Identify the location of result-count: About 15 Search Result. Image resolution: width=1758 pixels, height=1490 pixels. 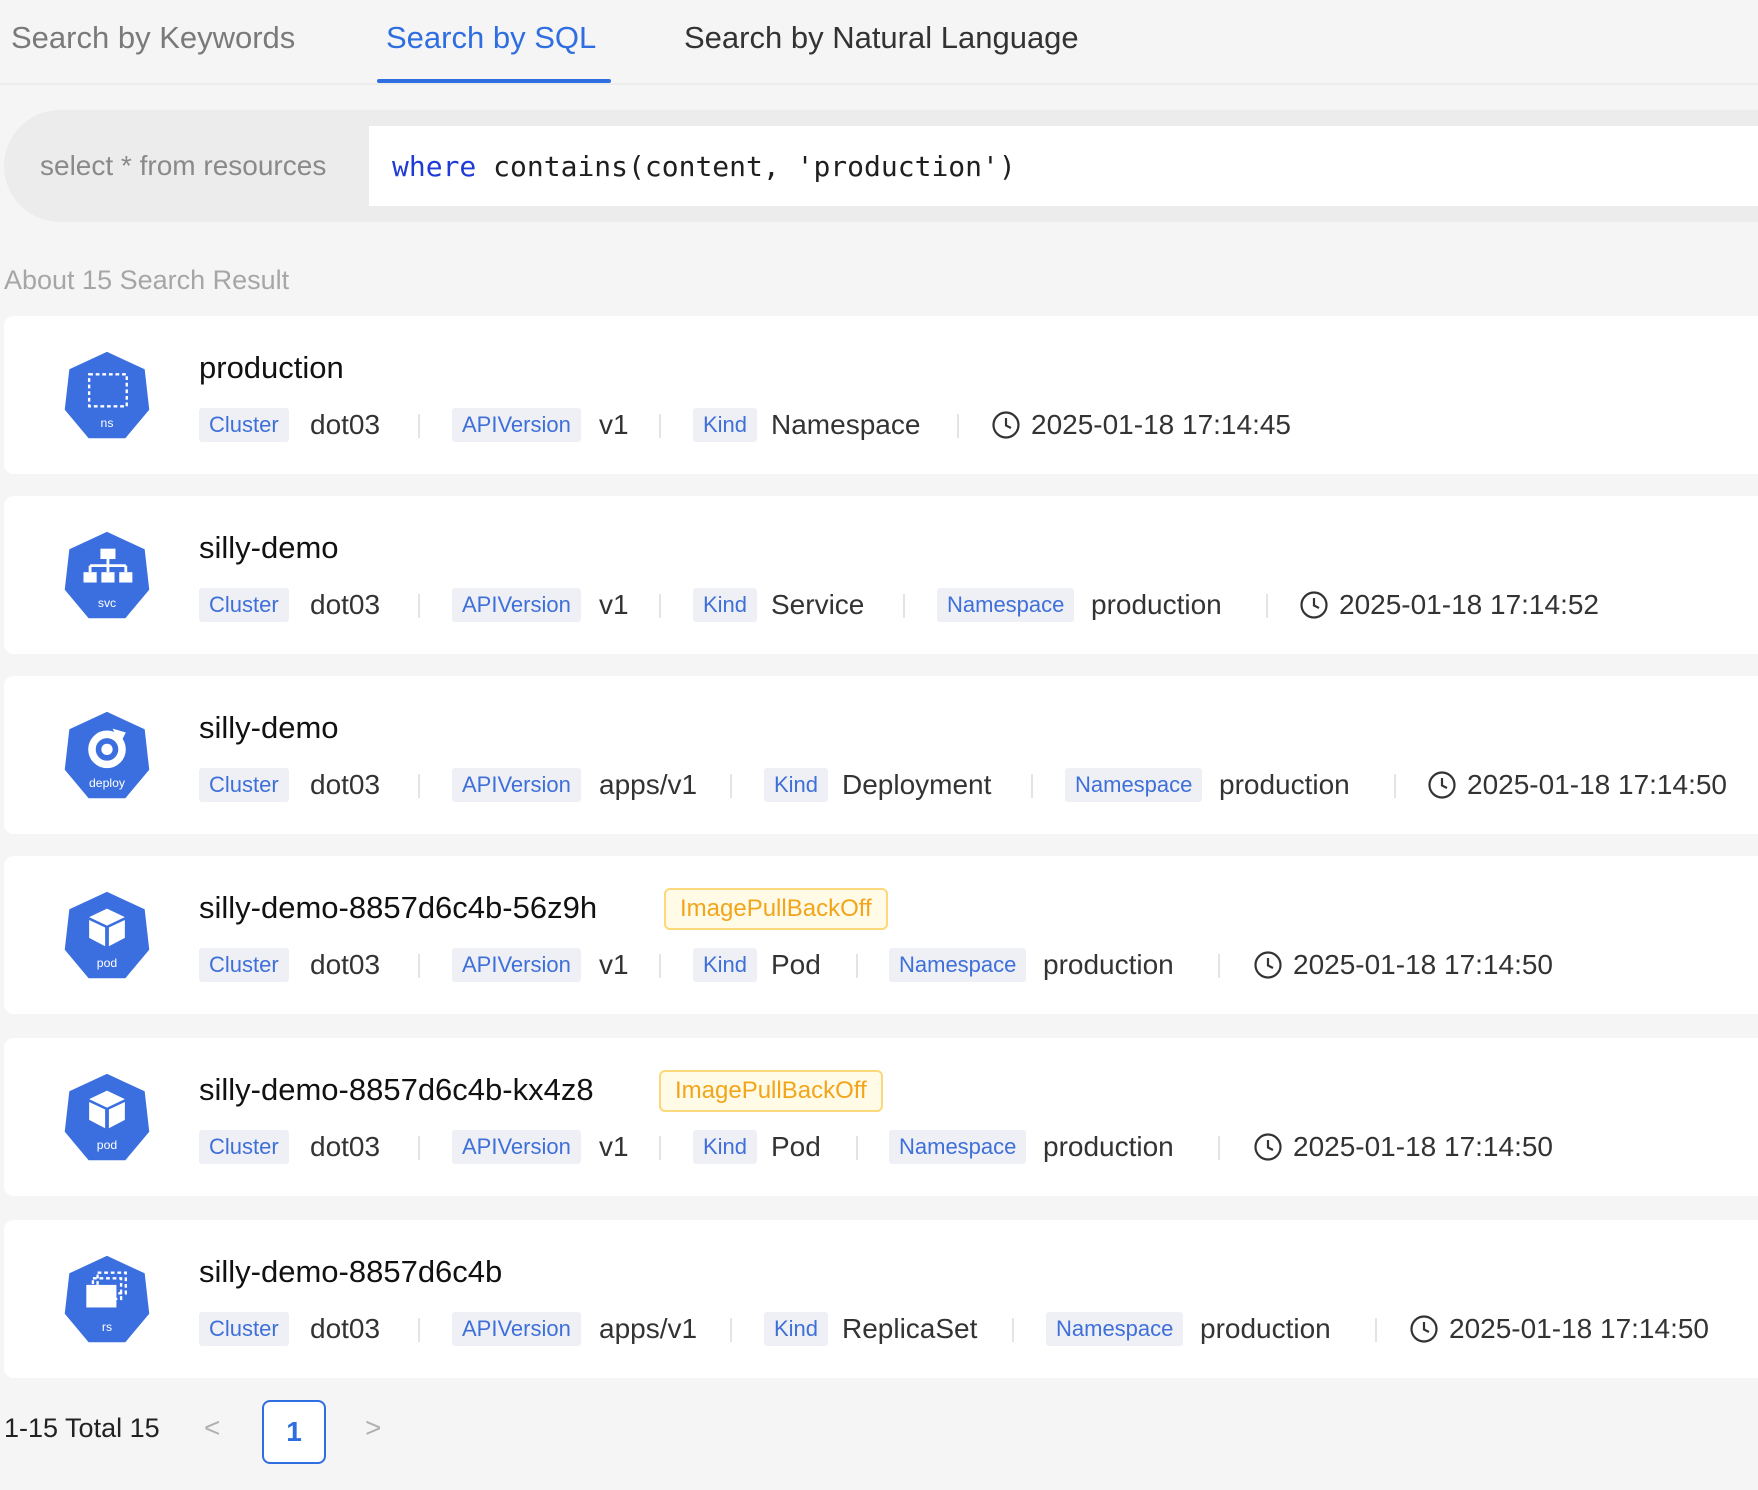
(147, 280).